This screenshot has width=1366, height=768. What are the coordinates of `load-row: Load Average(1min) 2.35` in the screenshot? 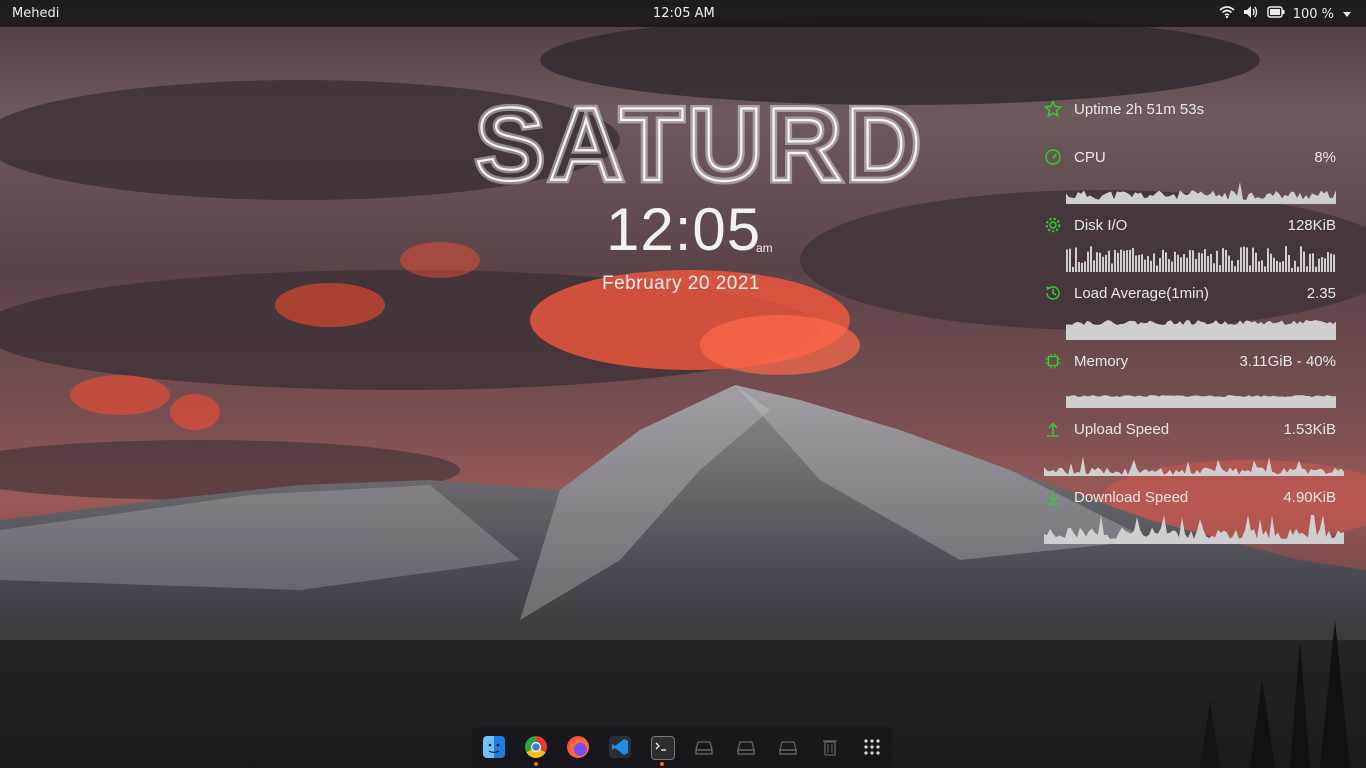 It's located at (1190, 294).